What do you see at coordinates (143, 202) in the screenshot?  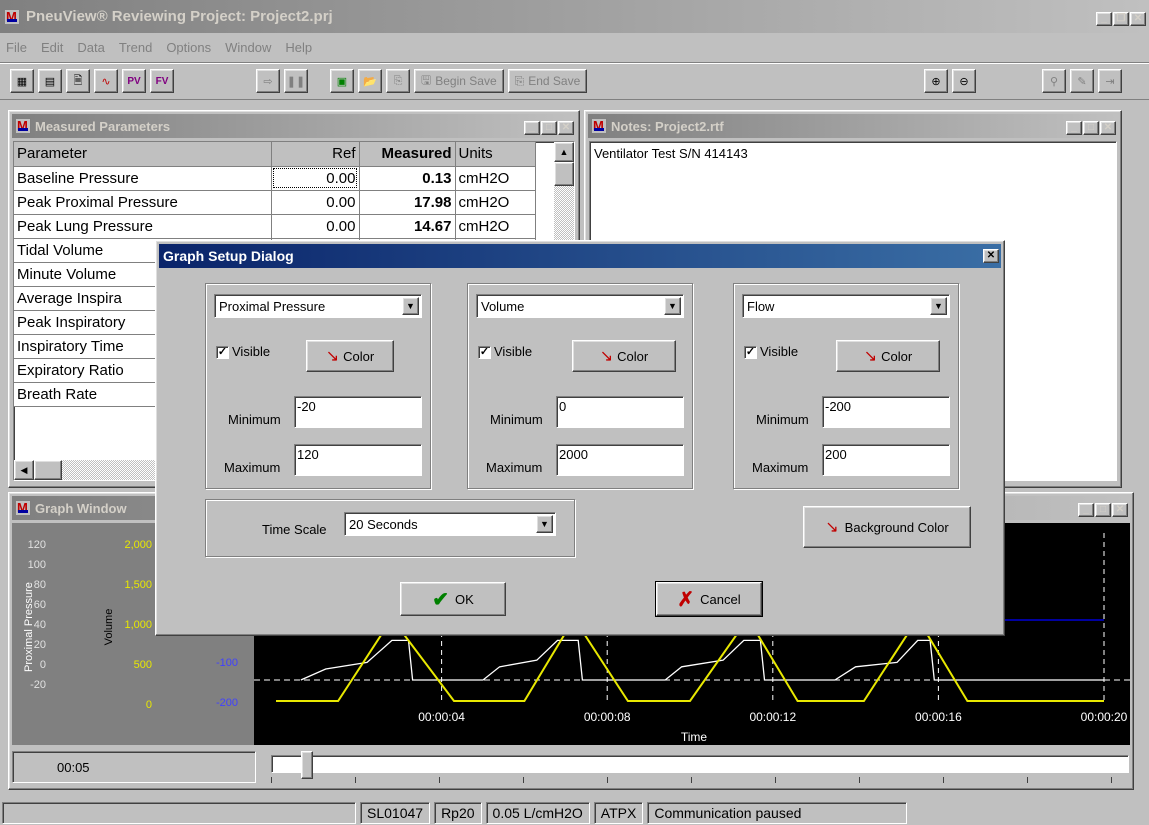 I see `param-name: Peak Proximal Pressure` at bounding box center [143, 202].